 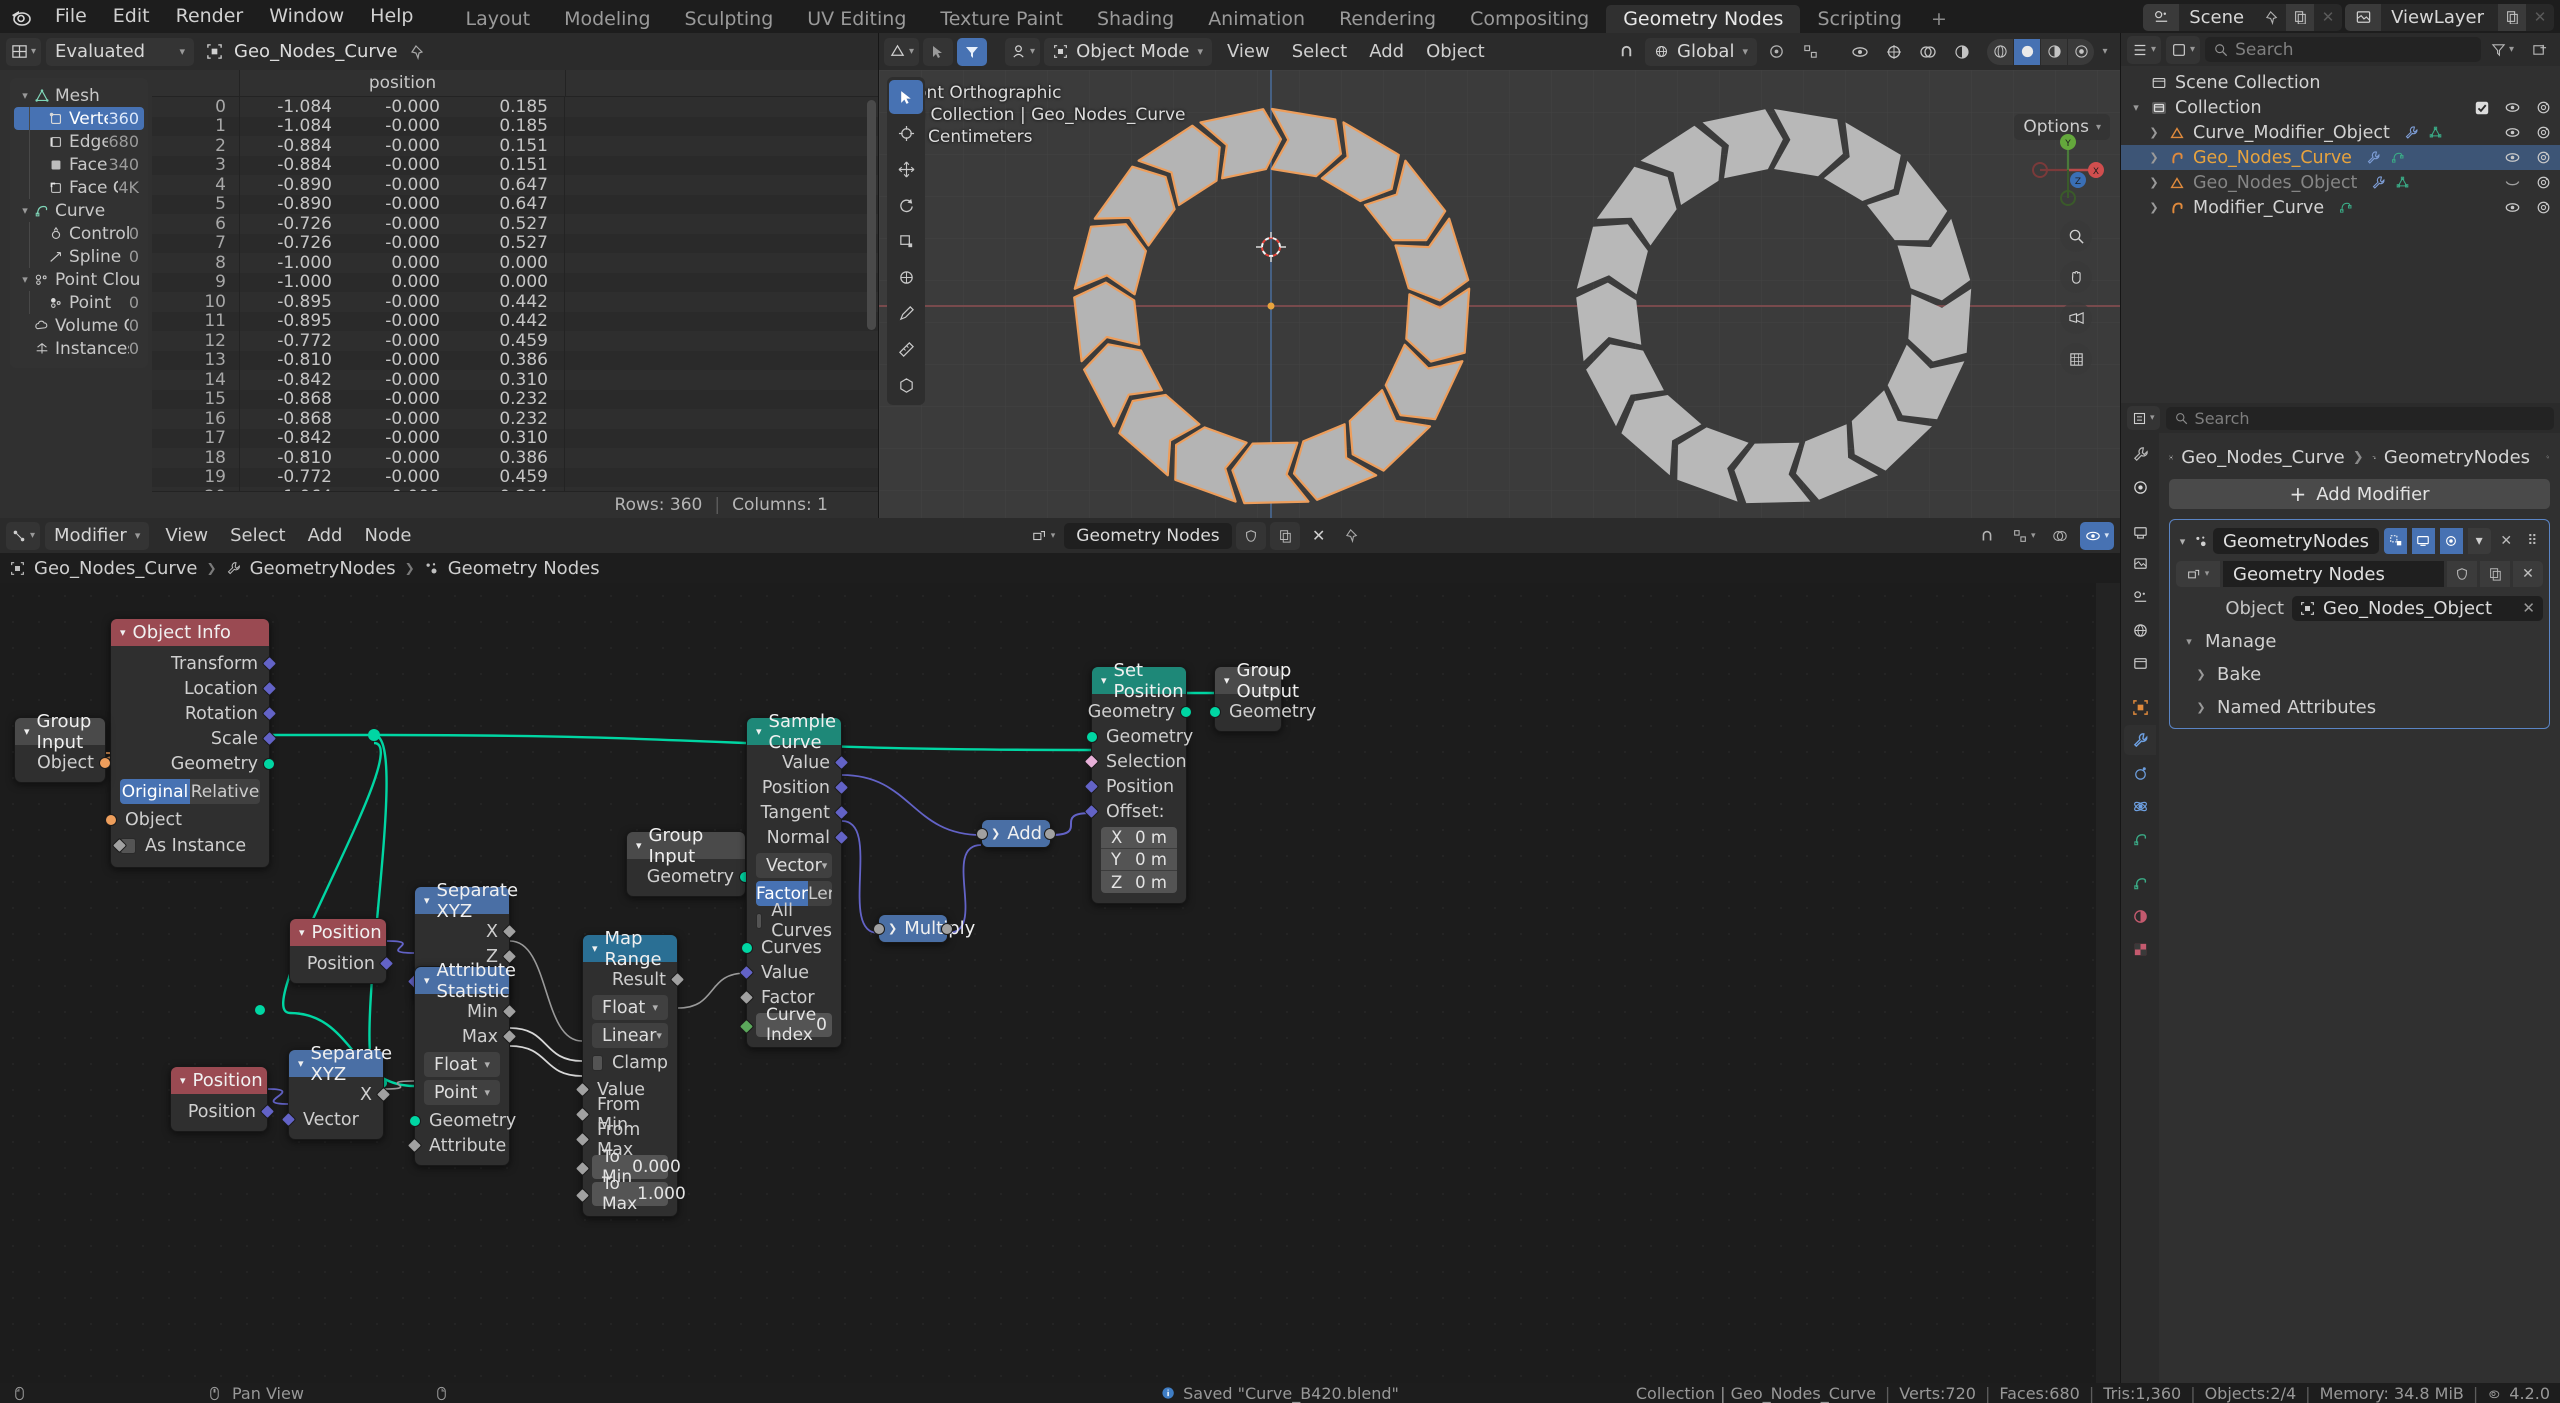 What do you see at coordinates (2076, 277) in the screenshot?
I see `pan-view-icon` at bounding box center [2076, 277].